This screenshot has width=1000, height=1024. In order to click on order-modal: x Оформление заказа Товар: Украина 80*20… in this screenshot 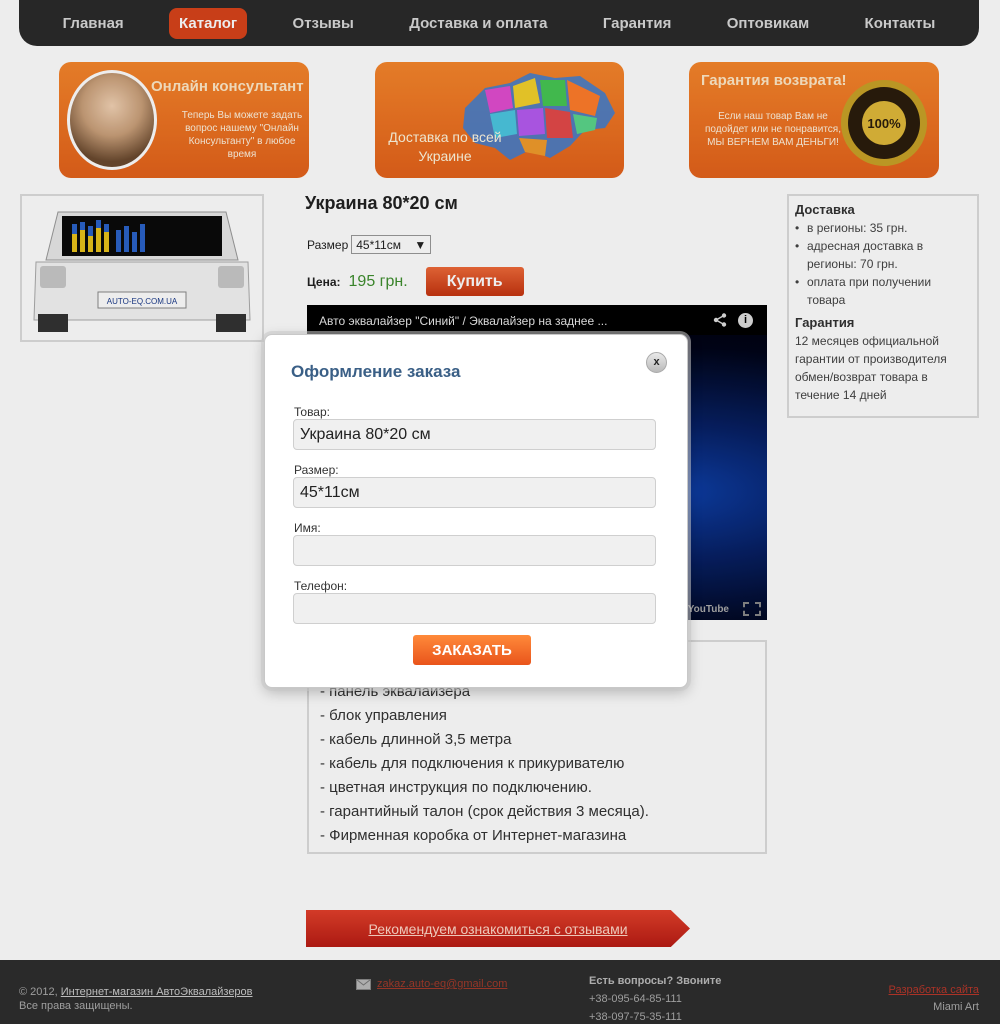, I will do `click(476, 511)`.